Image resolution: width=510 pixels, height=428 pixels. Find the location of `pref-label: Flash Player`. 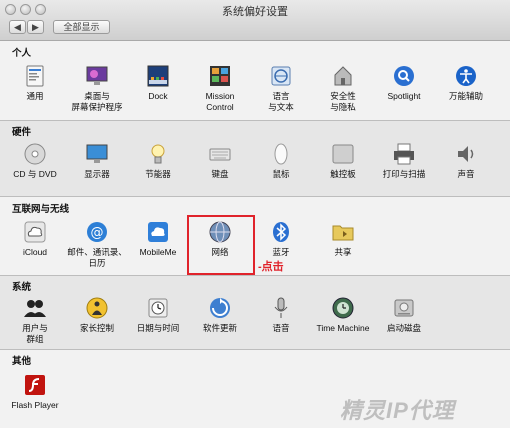

pref-label: Flash Player is located at coordinates (35, 405).